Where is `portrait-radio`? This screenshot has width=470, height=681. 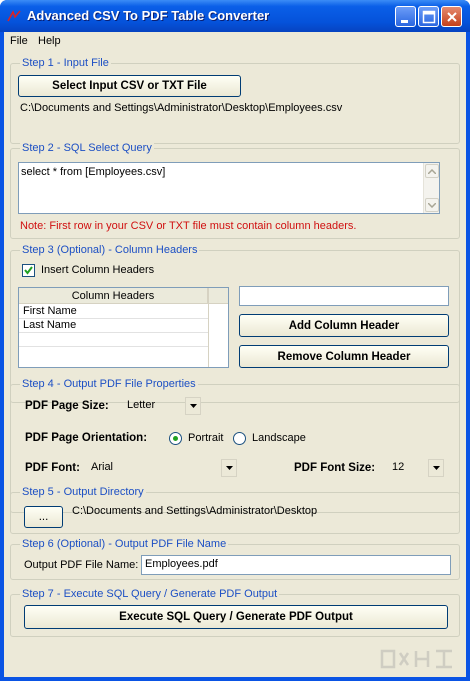 portrait-radio is located at coordinates (175, 438).